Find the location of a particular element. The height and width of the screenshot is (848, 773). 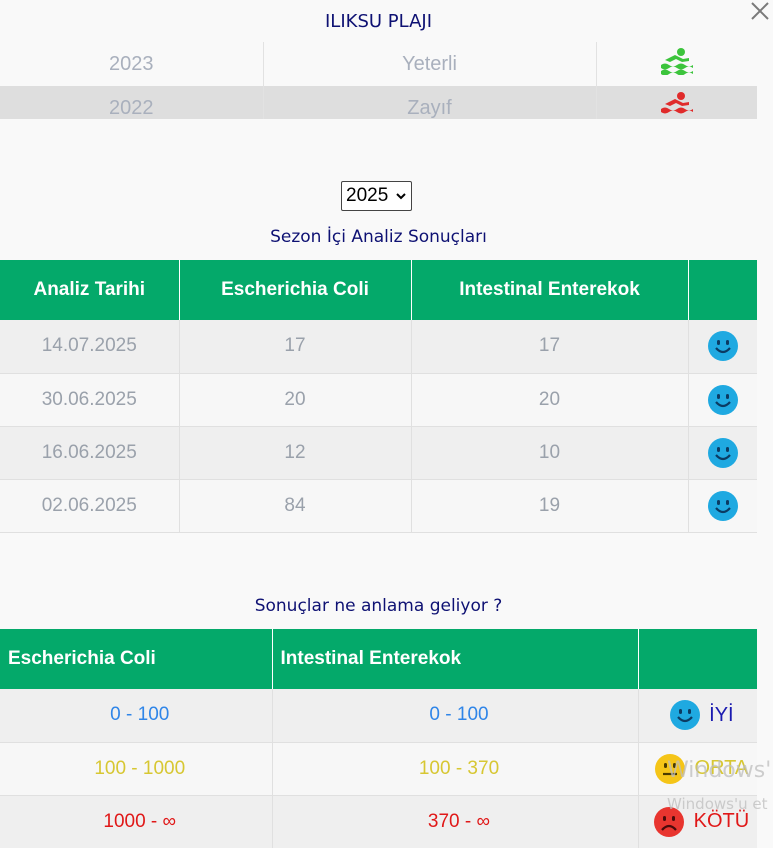

status-cell: ORTA is located at coordinates (697, 769).